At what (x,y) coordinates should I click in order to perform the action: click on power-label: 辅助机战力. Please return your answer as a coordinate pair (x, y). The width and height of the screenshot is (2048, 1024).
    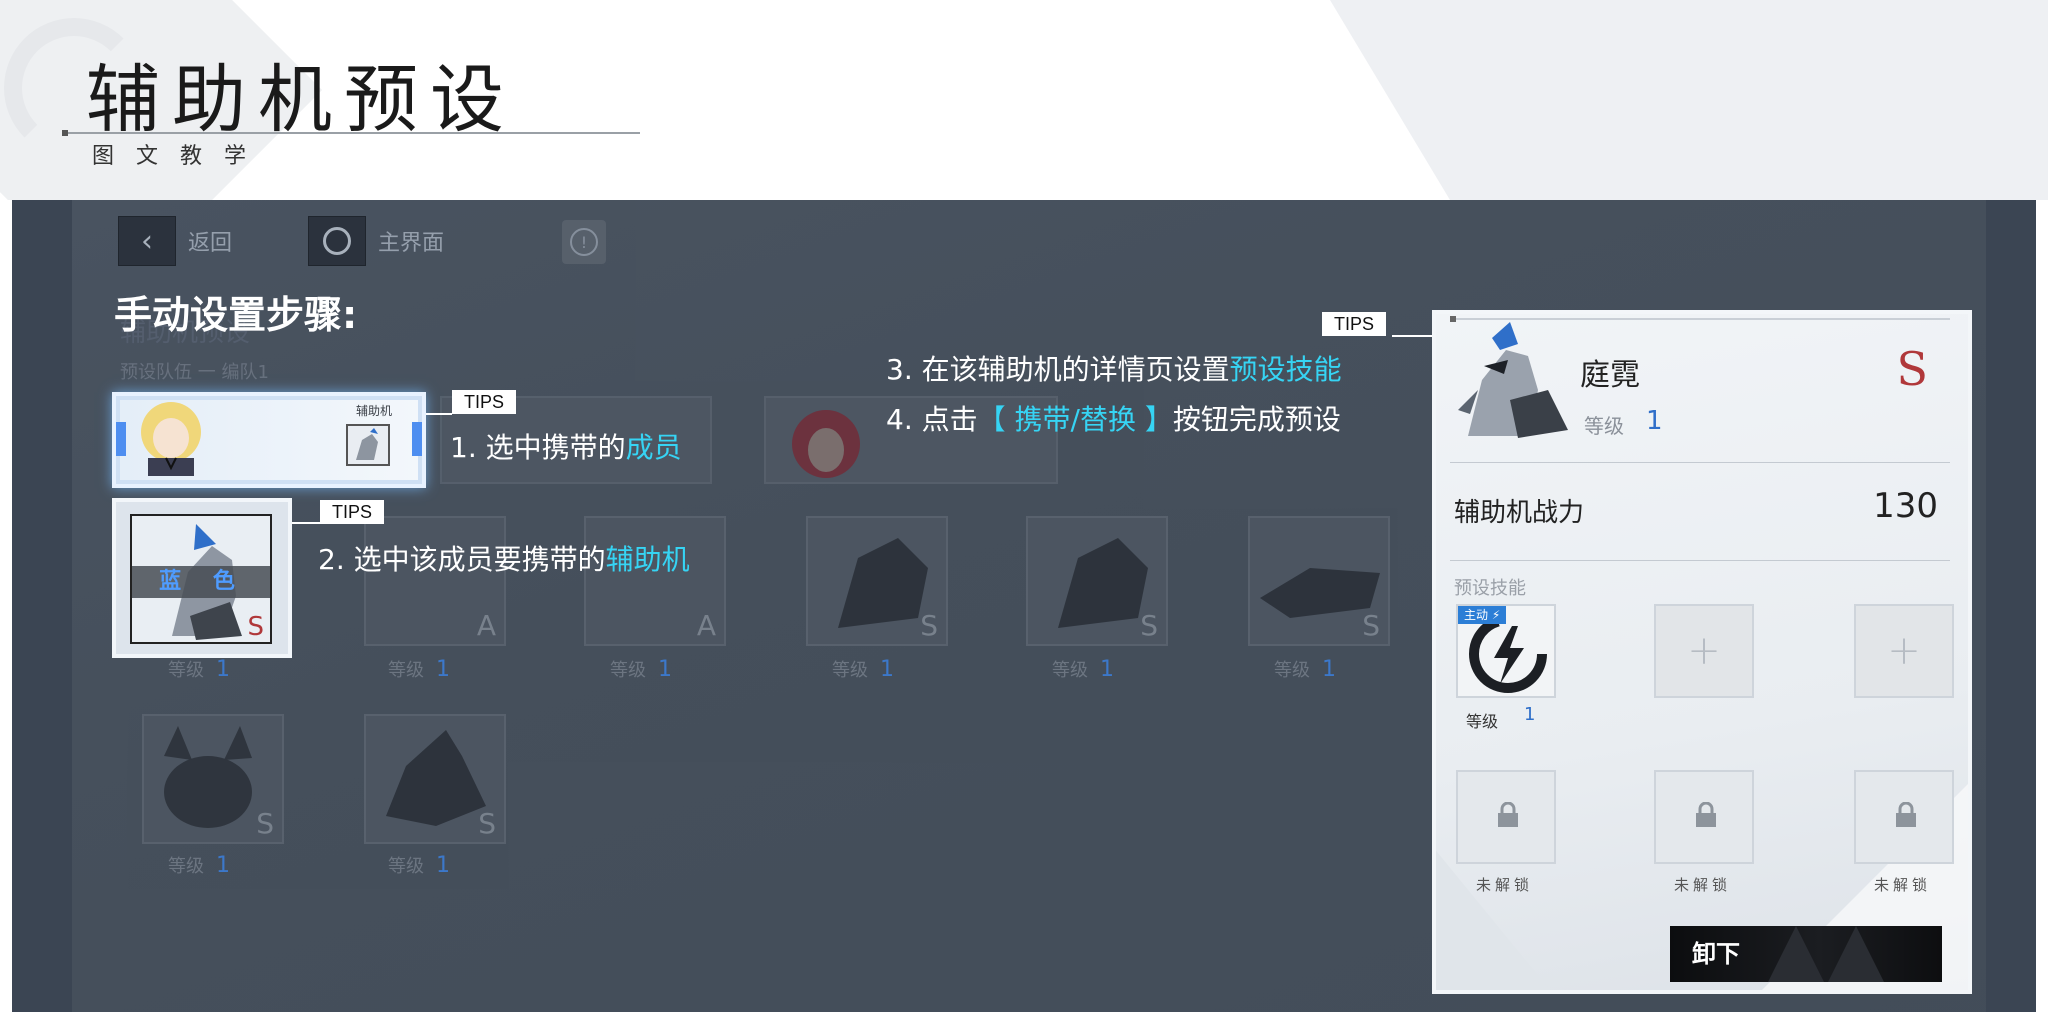
    Looking at the image, I should click on (1519, 513).